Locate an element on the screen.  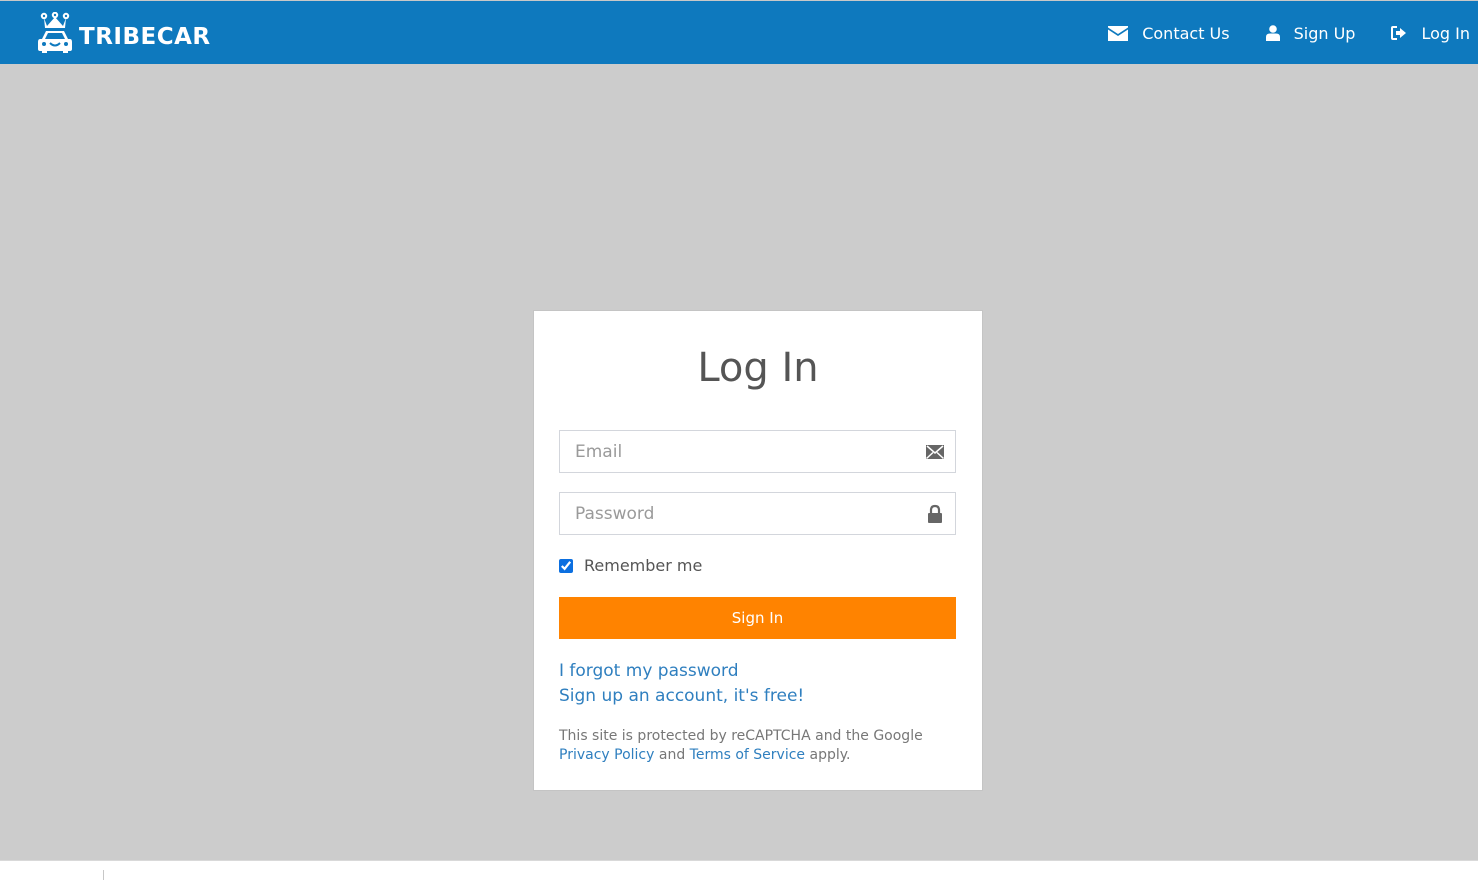
remember-me-checkbox is located at coordinates (566, 565).